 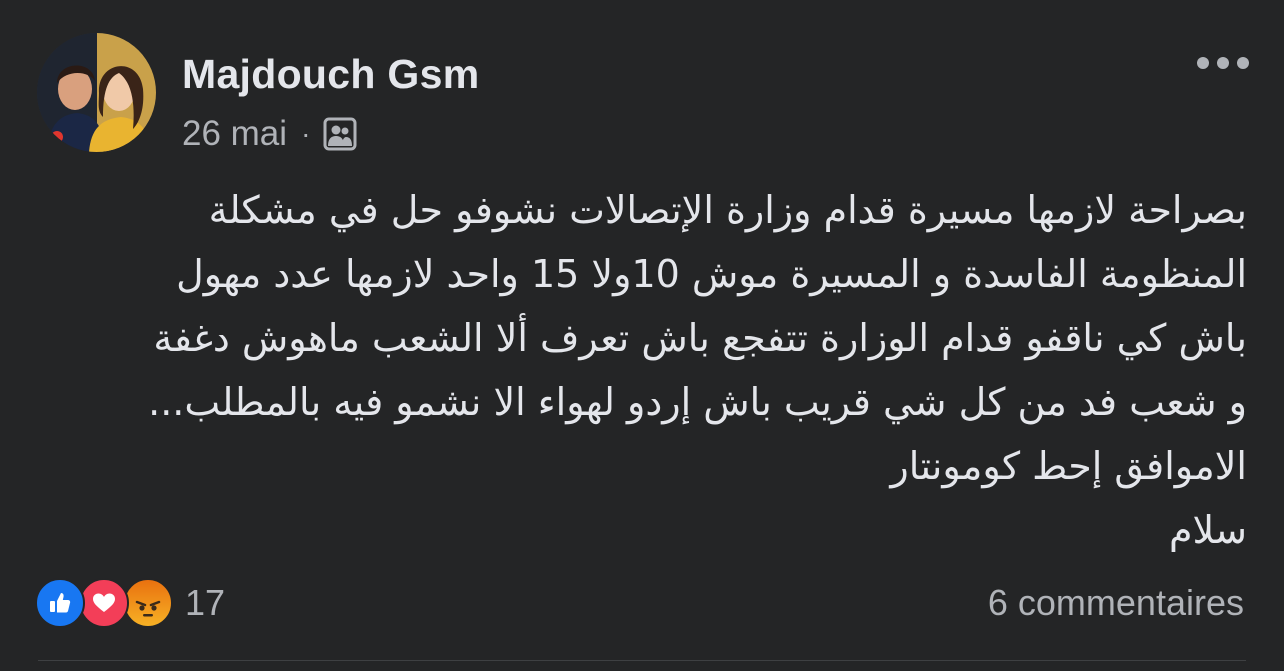 I want to click on divider, so click(x=642, y=660).